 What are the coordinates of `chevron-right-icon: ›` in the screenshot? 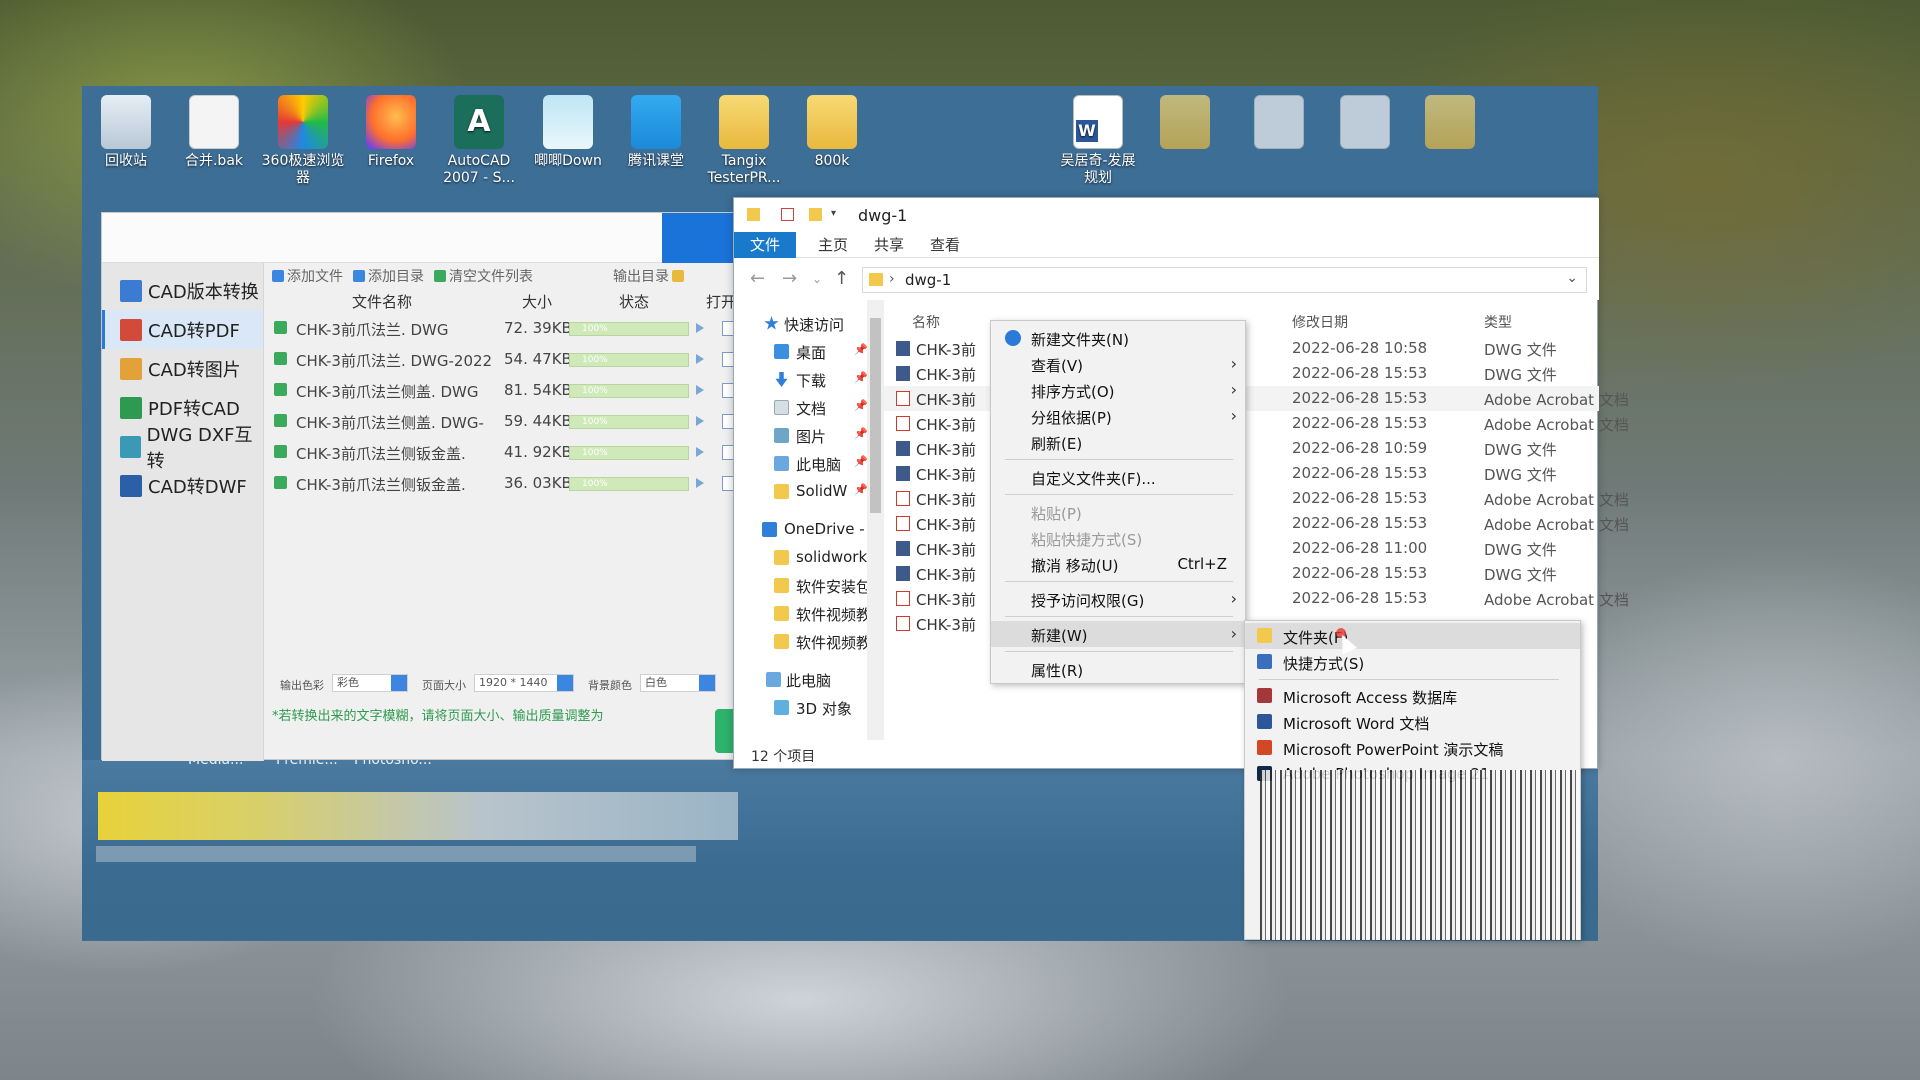 It's located at (1233, 598).